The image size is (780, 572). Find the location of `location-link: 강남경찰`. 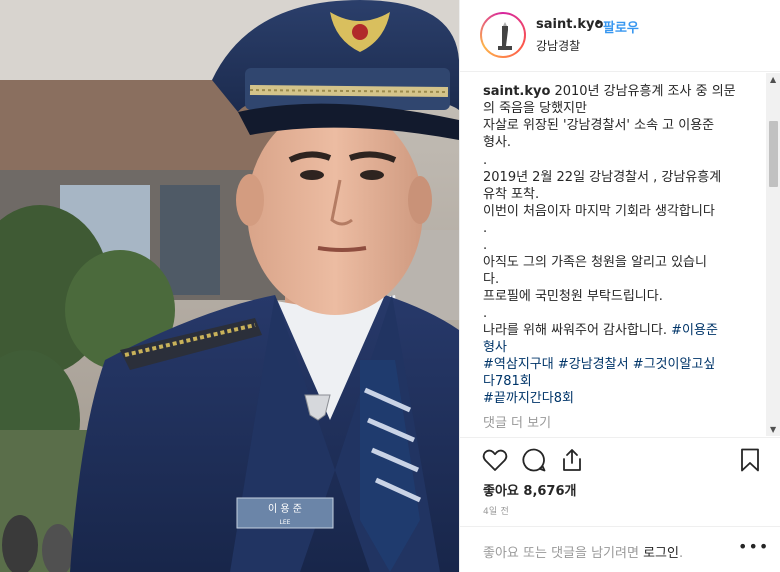

location-link: 강남경찰 is located at coordinates (558, 45).